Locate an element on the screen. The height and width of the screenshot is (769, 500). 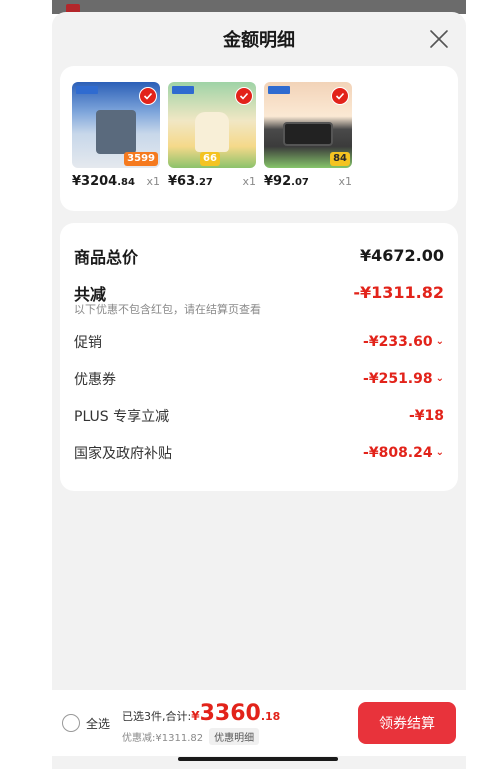
price-row: ¥63.27 x1 is located at coordinates (212, 183).